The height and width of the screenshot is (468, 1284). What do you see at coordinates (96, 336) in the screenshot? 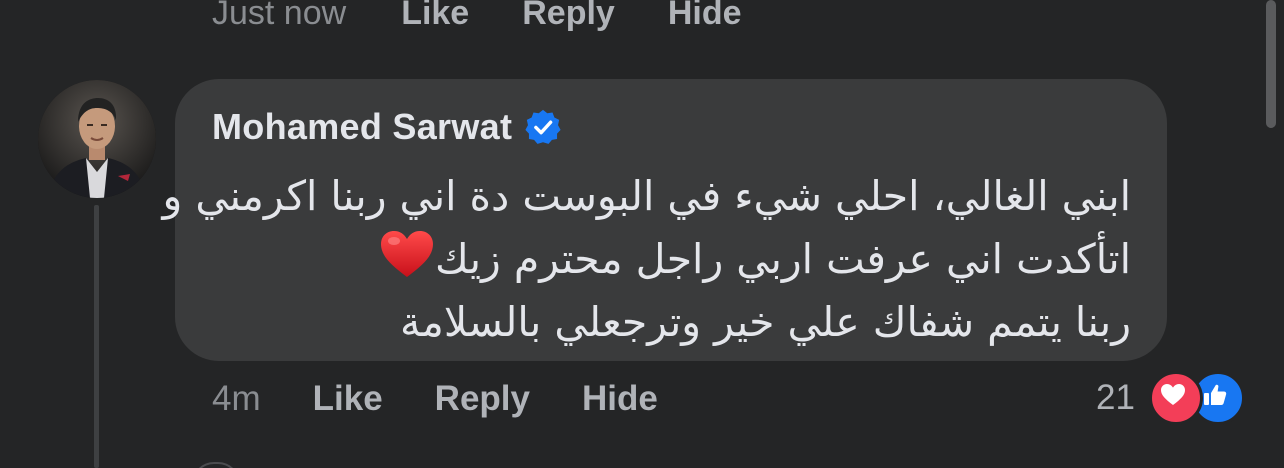
I see `thread-line` at bounding box center [96, 336].